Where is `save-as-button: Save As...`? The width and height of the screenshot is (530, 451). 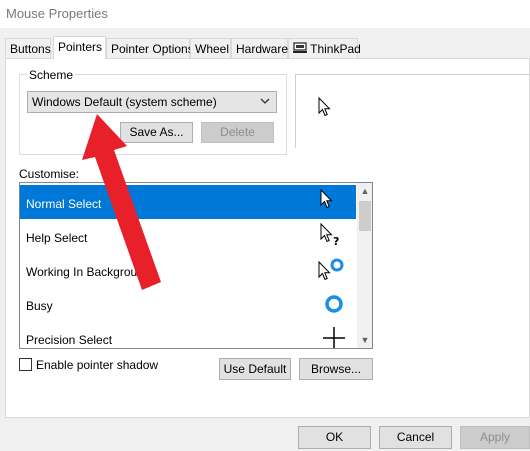 save-as-button: Save As... is located at coordinates (156, 132).